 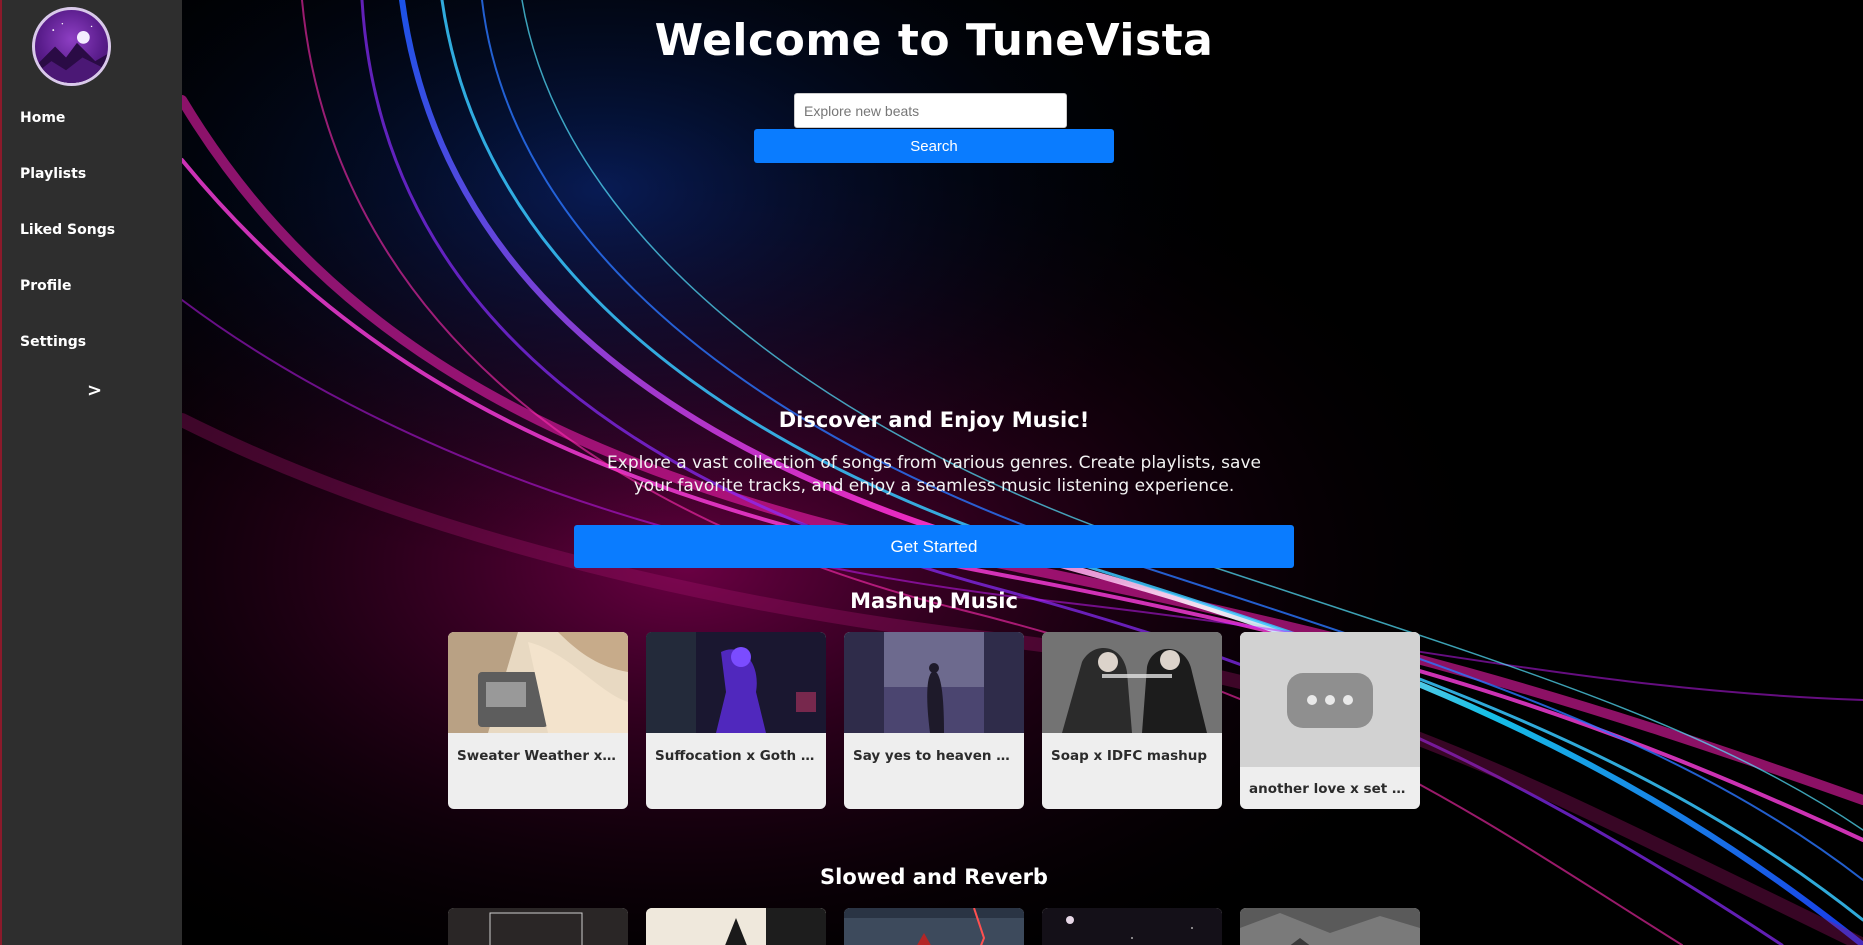 I want to click on mashup-card: Say yes to heaven x space song, so click(x=934, y=720).